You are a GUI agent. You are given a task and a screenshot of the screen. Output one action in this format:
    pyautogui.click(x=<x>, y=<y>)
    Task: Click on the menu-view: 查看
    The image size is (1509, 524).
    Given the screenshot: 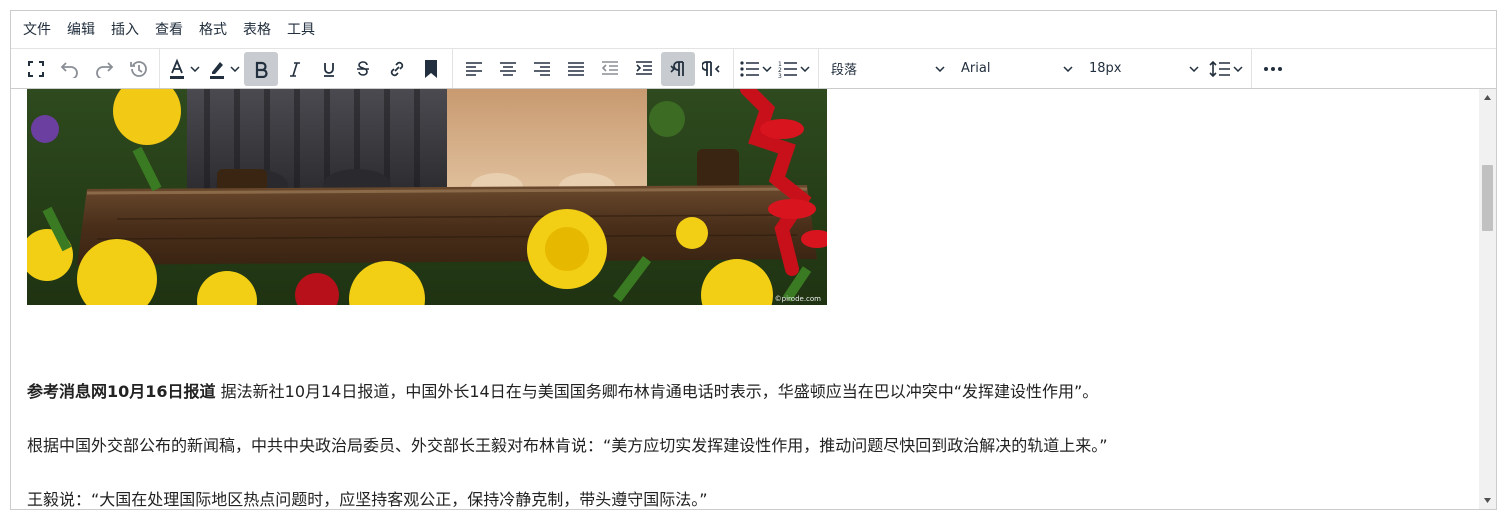 What is the action you would take?
    pyautogui.click(x=169, y=30)
    